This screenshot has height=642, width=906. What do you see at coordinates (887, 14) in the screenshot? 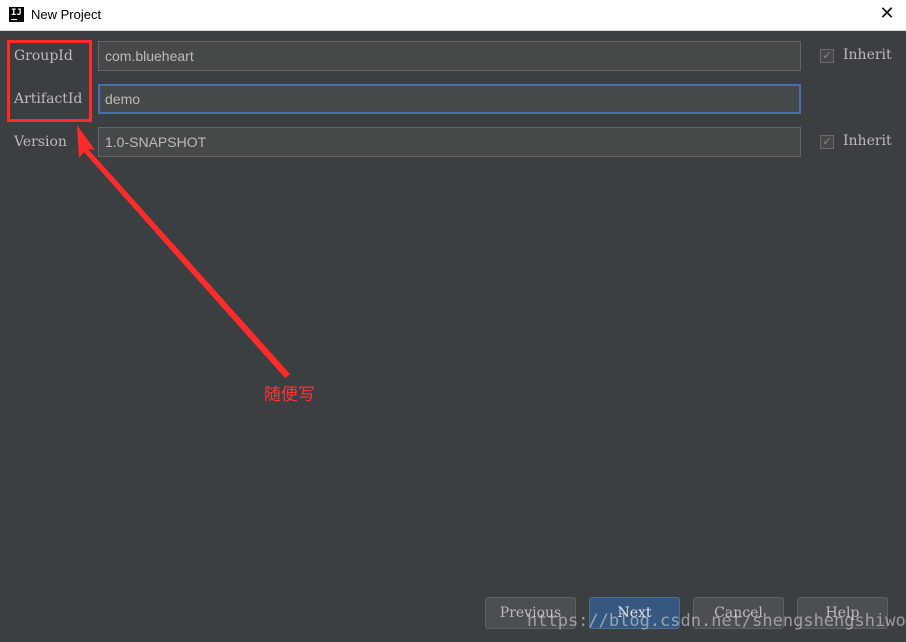
I see `close-icon: ✕` at bounding box center [887, 14].